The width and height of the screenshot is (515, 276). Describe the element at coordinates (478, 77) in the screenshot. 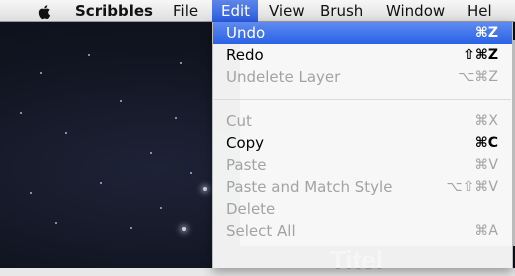

I see `menu-item-shortcut: ⌥⌘Z` at that location.